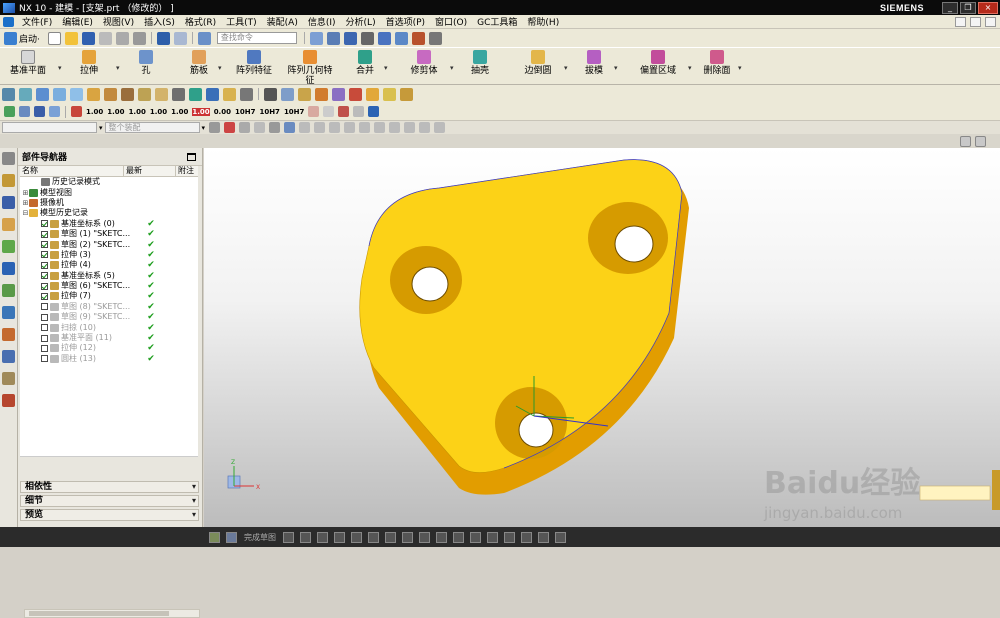 This screenshot has height=618, width=1000. I want to click on cut-icon, so click(105, 38).